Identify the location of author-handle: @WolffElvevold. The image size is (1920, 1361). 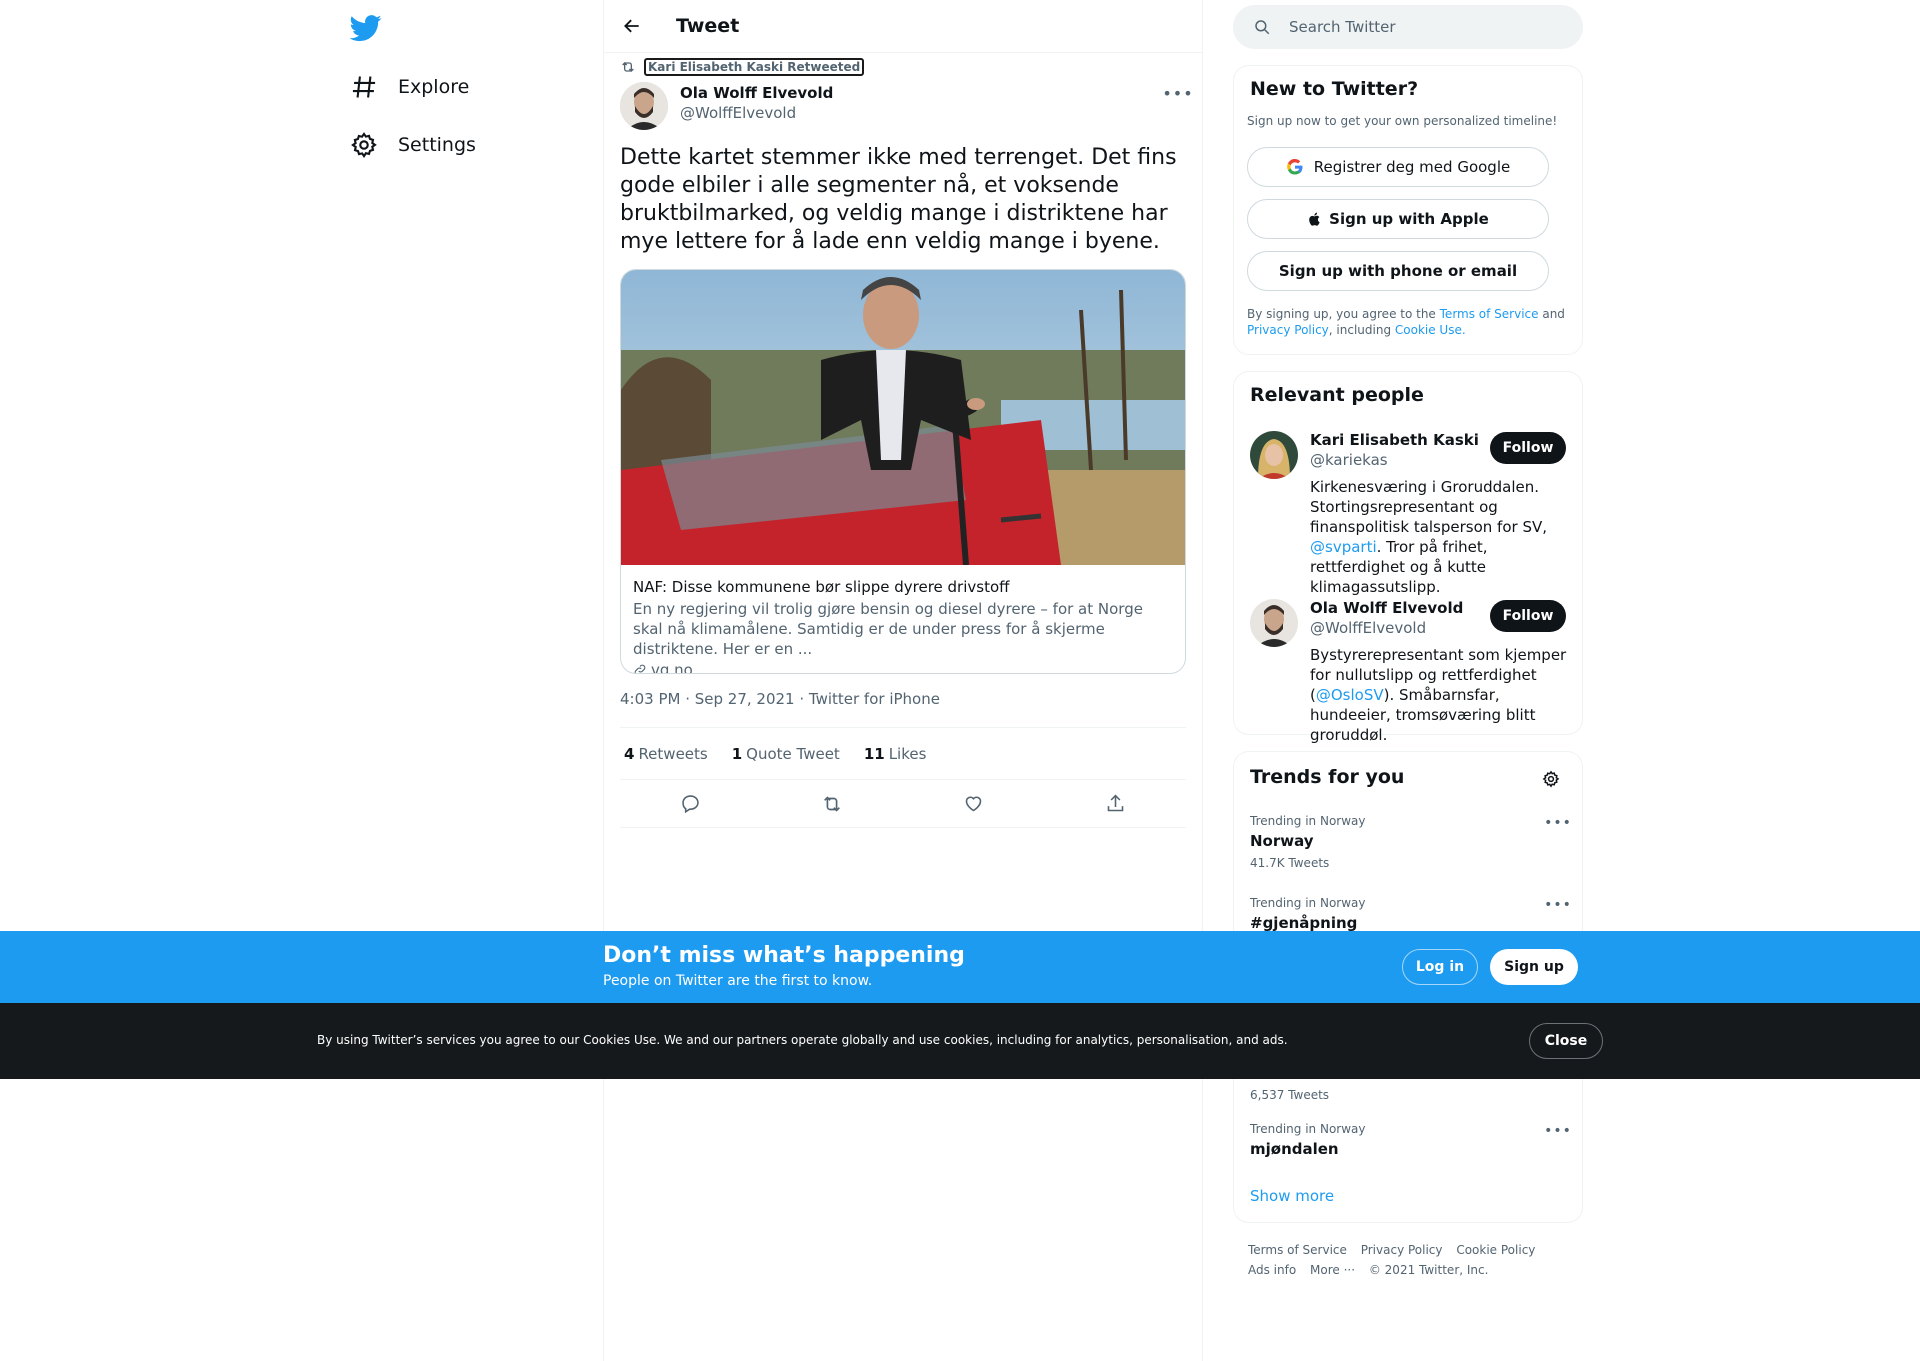
(738, 113).